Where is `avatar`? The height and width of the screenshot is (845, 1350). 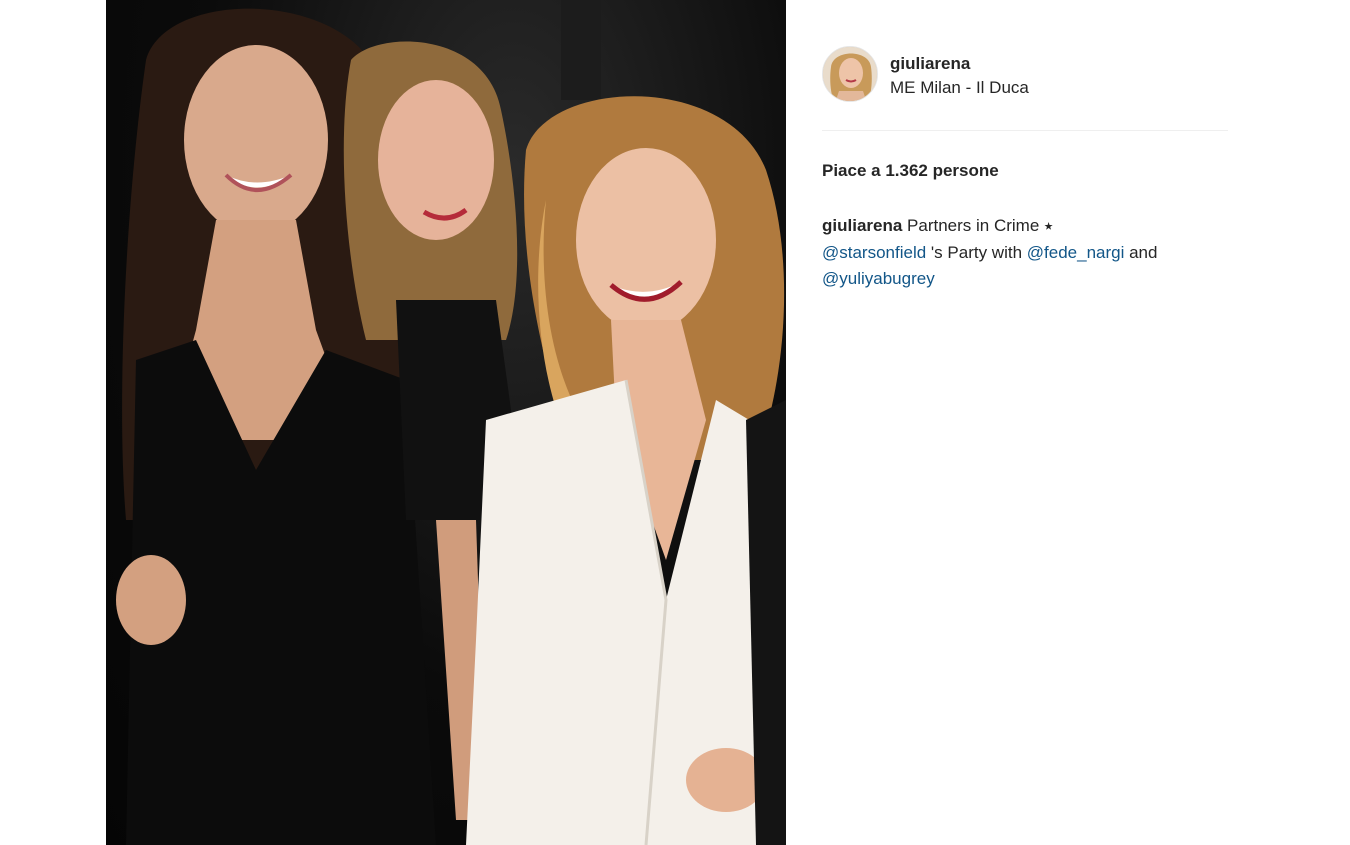 avatar is located at coordinates (850, 74).